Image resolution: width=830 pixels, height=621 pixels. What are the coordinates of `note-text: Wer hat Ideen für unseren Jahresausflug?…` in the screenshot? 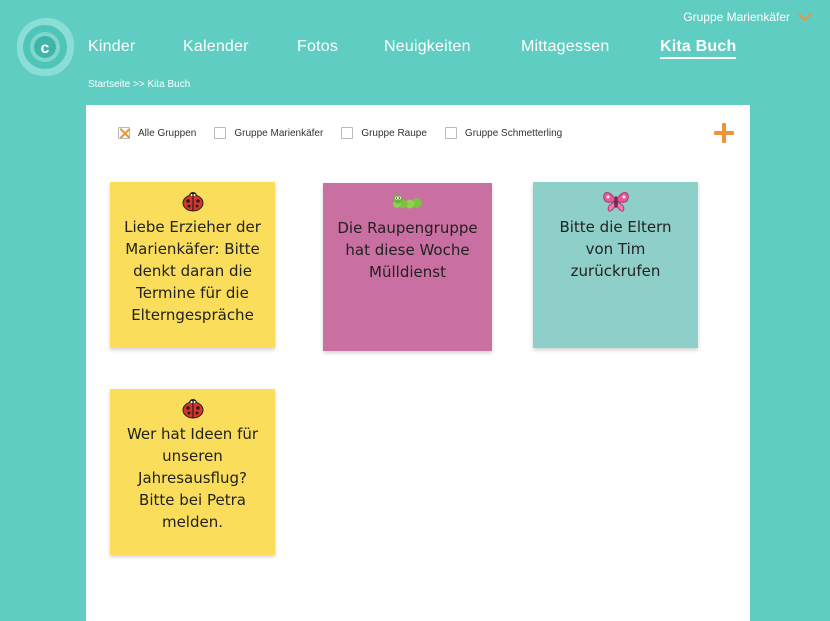 It's located at (192, 478).